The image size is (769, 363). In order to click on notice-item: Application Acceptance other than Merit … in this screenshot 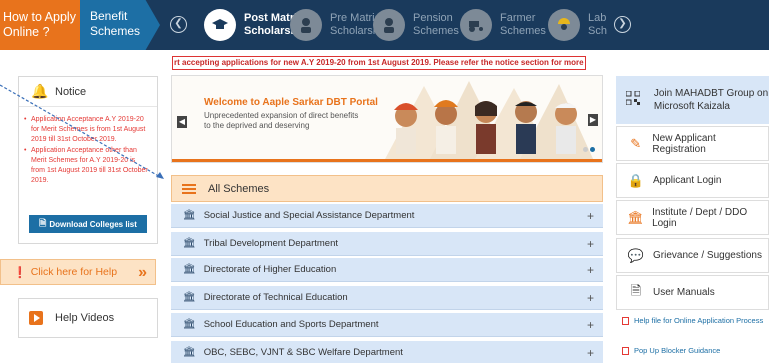, I will do `click(87, 166)`.